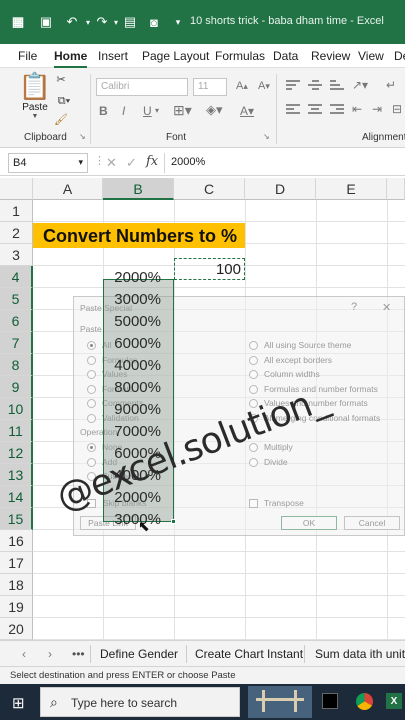 The height and width of the screenshot is (720, 405). What do you see at coordinates (16, 321) in the screenshot?
I see `row-header-6: 6` at bounding box center [16, 321].